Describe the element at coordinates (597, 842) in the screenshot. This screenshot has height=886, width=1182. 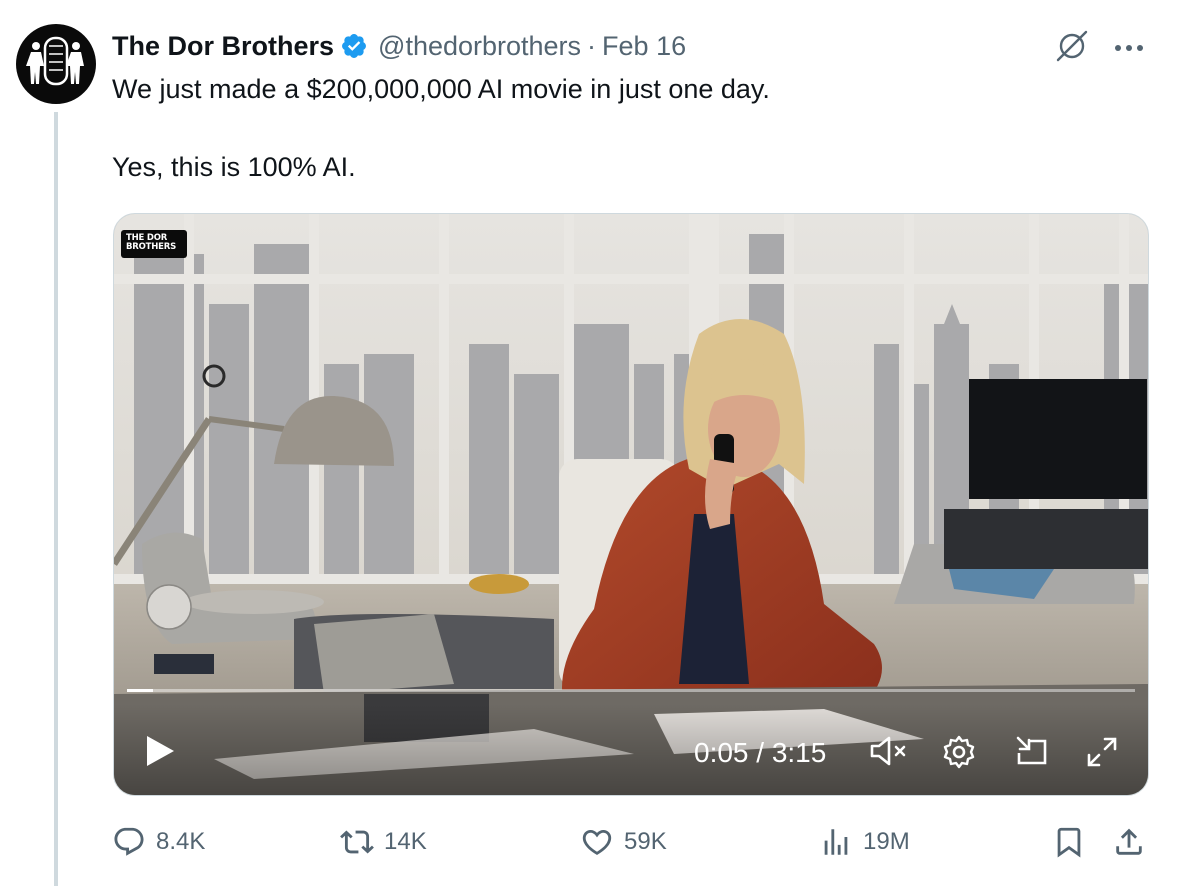
I see `like-icon` at that location.